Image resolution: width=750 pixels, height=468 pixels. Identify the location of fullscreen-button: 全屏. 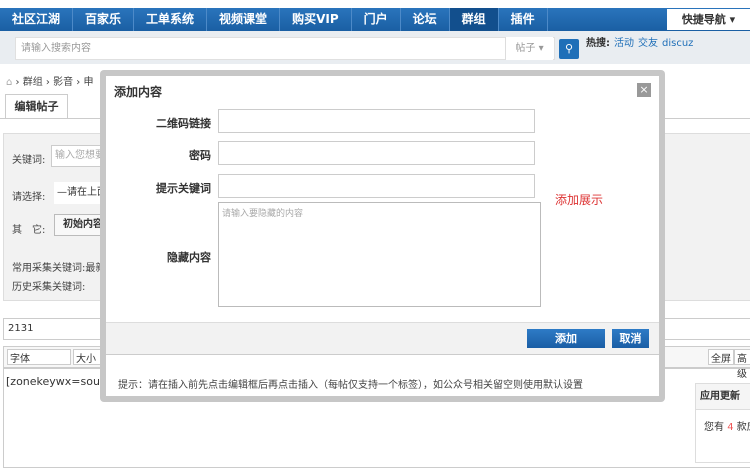
(721, 357).